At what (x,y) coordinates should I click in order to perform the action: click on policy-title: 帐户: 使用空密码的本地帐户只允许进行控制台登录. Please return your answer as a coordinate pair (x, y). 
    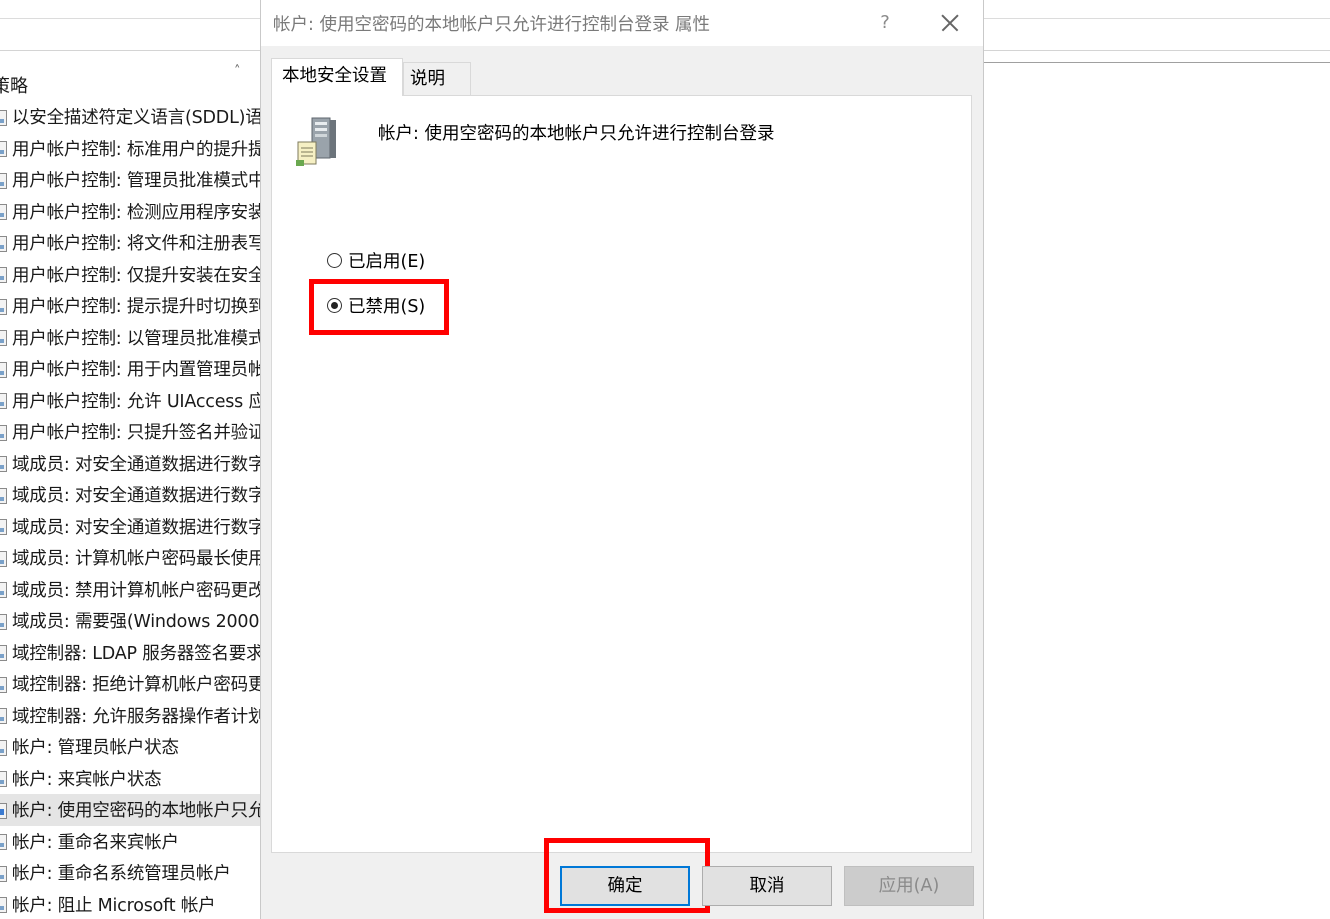
    Looking at the image, I should click on (576, 134).